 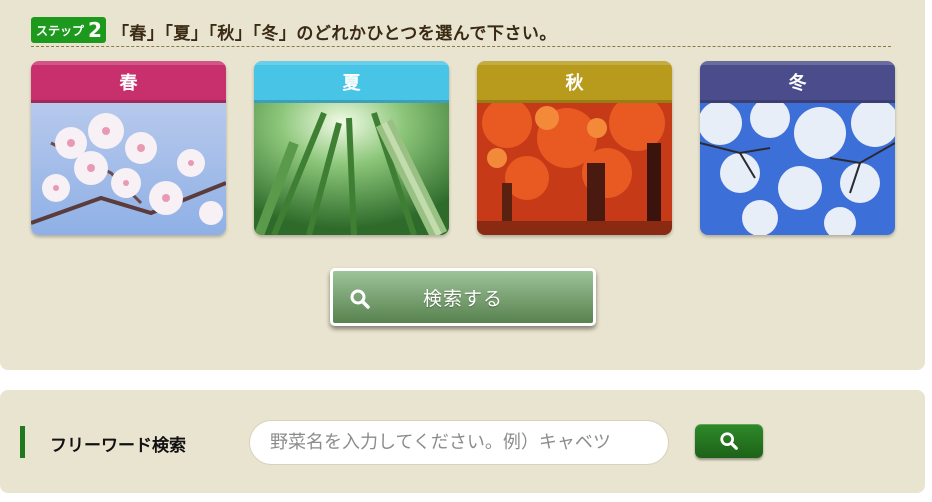 I want to click on step-badge: ステップ 2, so click(x=68, y=30).